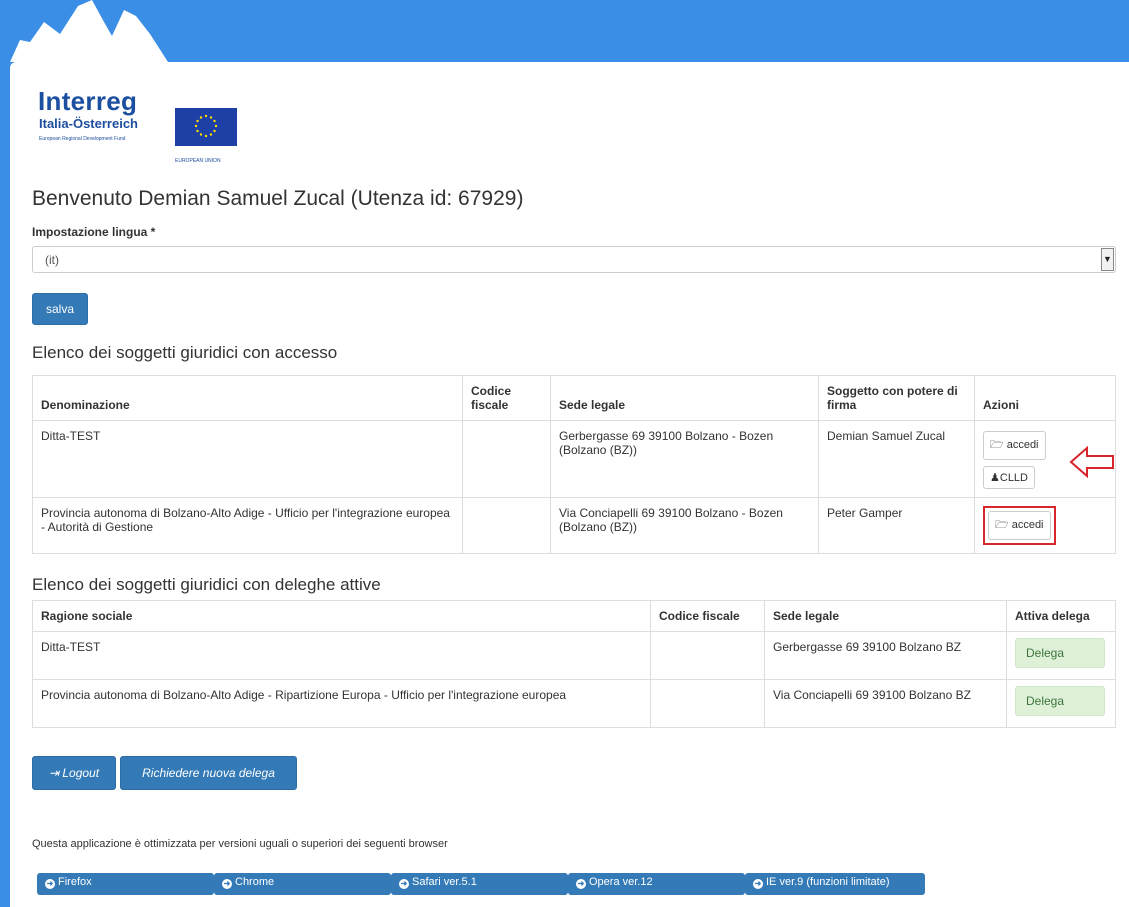 This screenshot has width=1129, height=907. I want to click on brand-region: Italia-Österreich, so click(88, 123).